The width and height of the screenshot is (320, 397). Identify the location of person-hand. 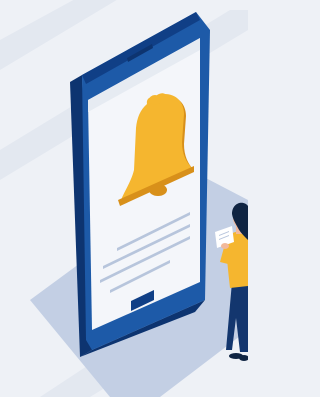
(225, 246).